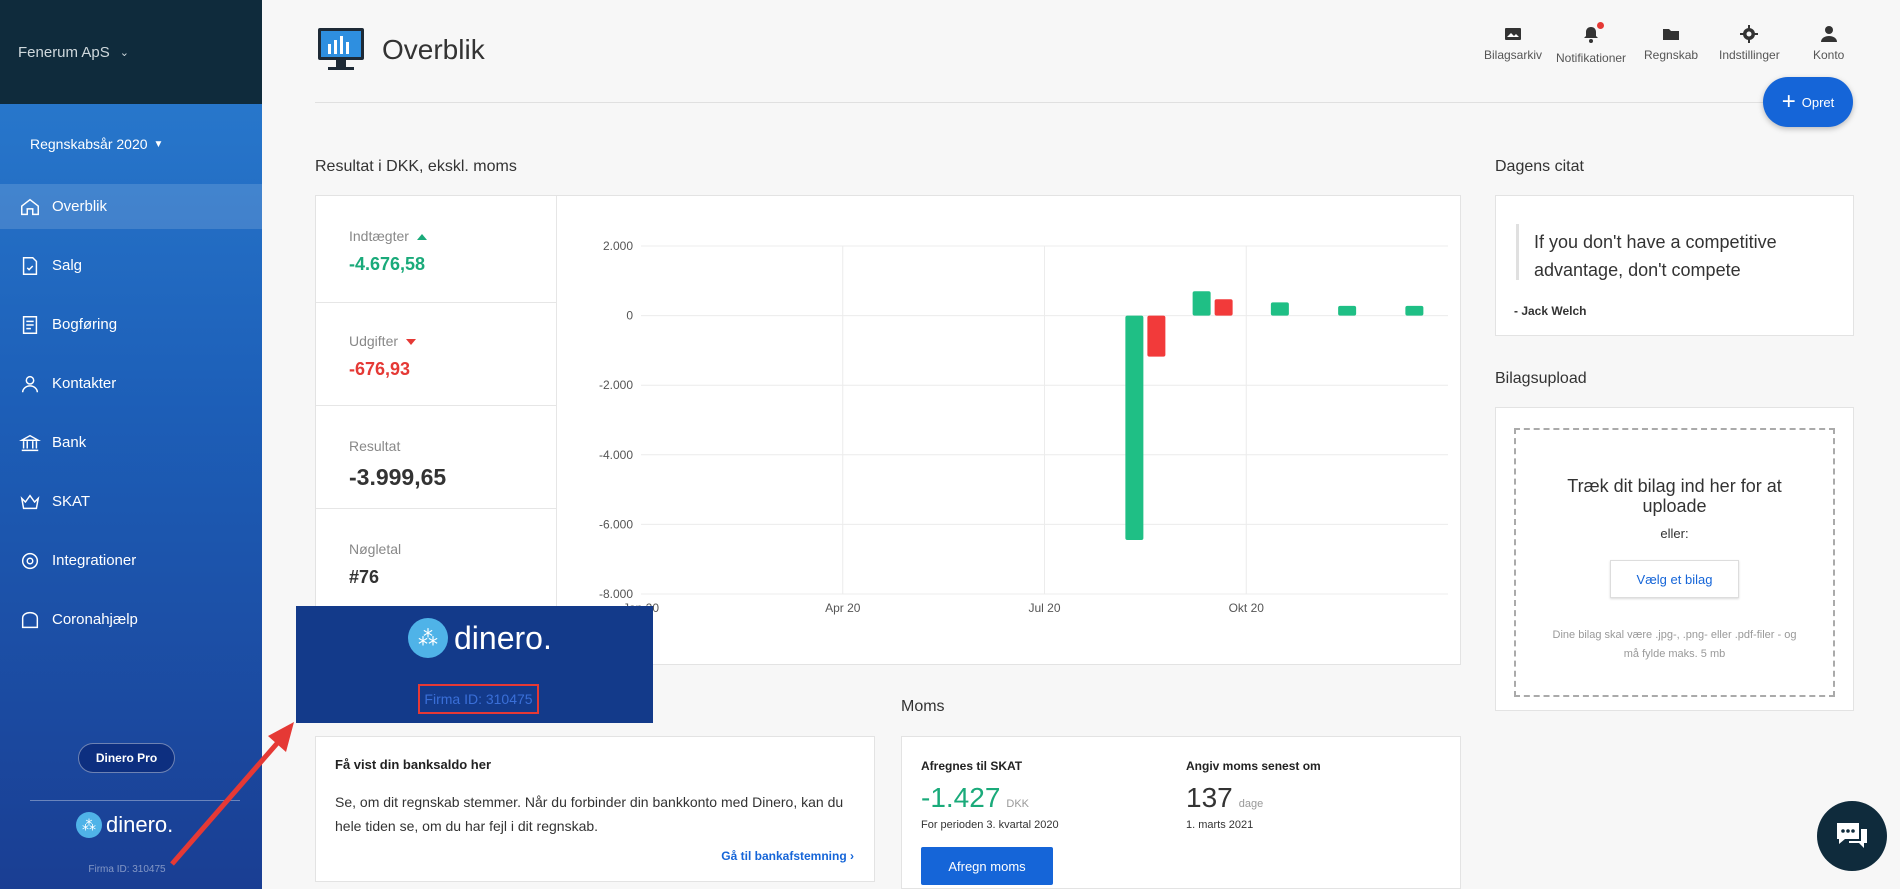 Image resolution: width=1900 pixels, height=889 pixels. Describe the element at coordinates (131, 206) in the screenshot. I see `sidebar-item-overblik: Overblik` at that location.